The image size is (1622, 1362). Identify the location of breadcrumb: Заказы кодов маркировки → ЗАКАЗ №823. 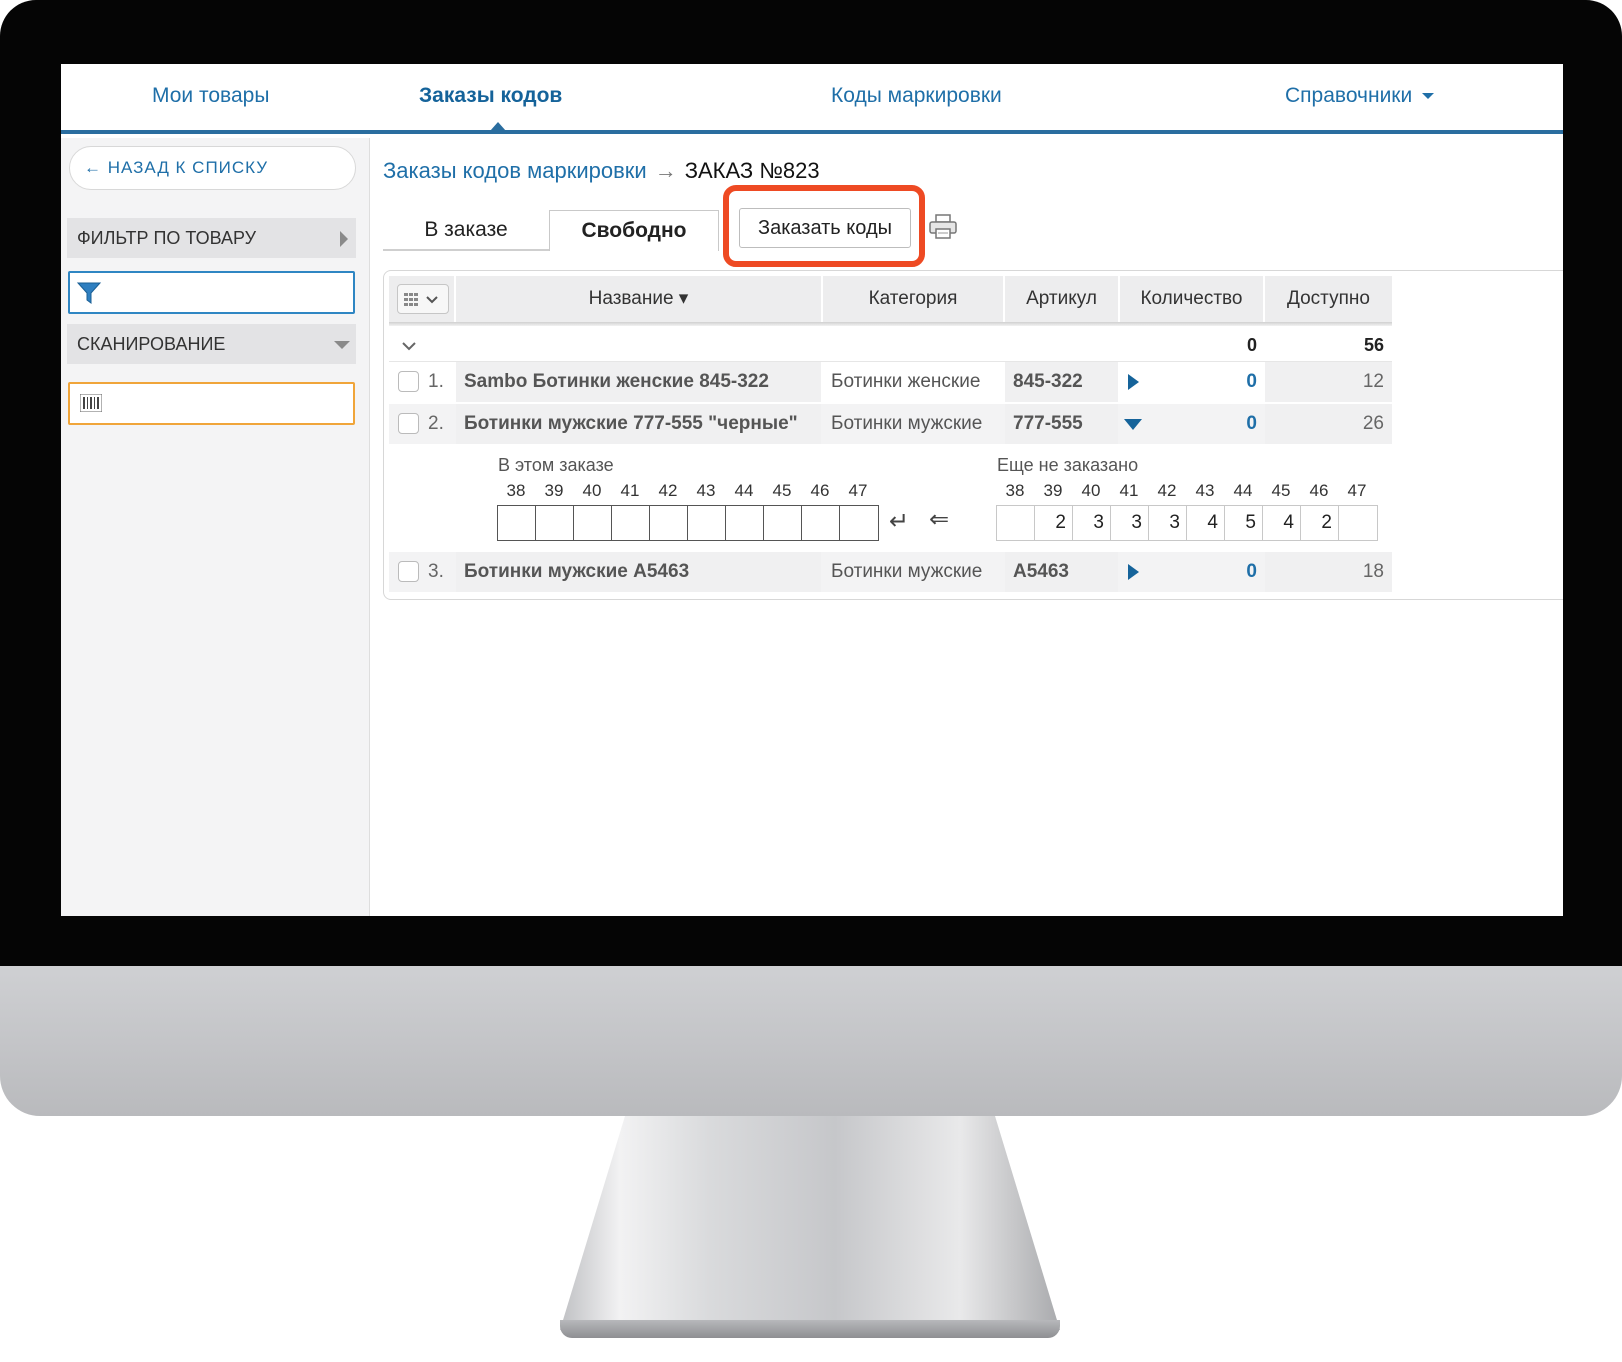
(601, 171).